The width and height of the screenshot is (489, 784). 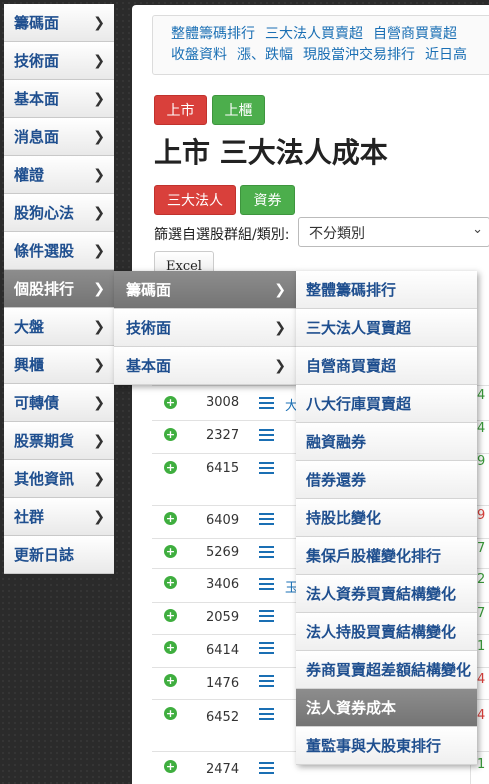 What do you see at coordinates (59, 403) in the screenshot?
I see `sidebar-item-convertible: 可轉債 ❯` at bounding box center [59, 403].